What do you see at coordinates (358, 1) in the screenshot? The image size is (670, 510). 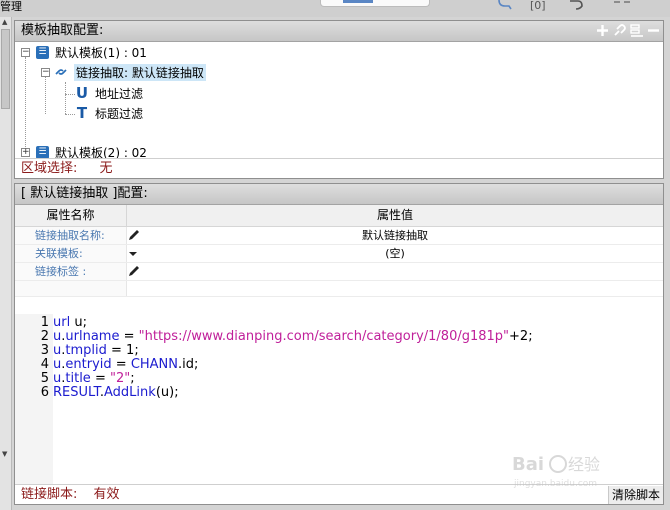 I see `top-tab-indicator` at bounding box center [358, 1].